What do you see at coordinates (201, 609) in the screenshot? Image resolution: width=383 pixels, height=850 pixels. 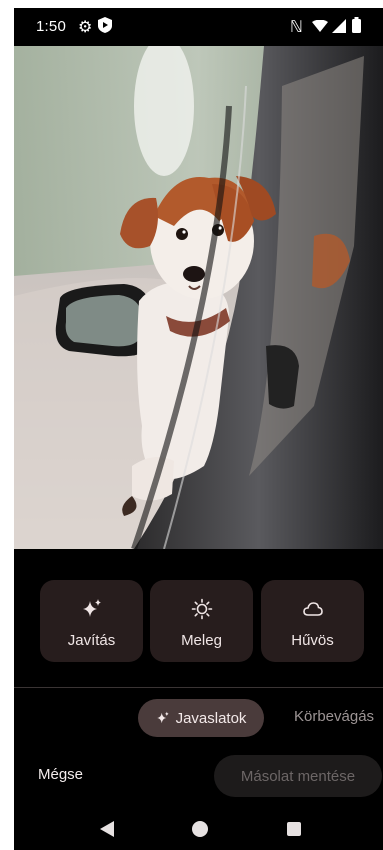 I see `sun-icon` at bounding box center [201, 609].